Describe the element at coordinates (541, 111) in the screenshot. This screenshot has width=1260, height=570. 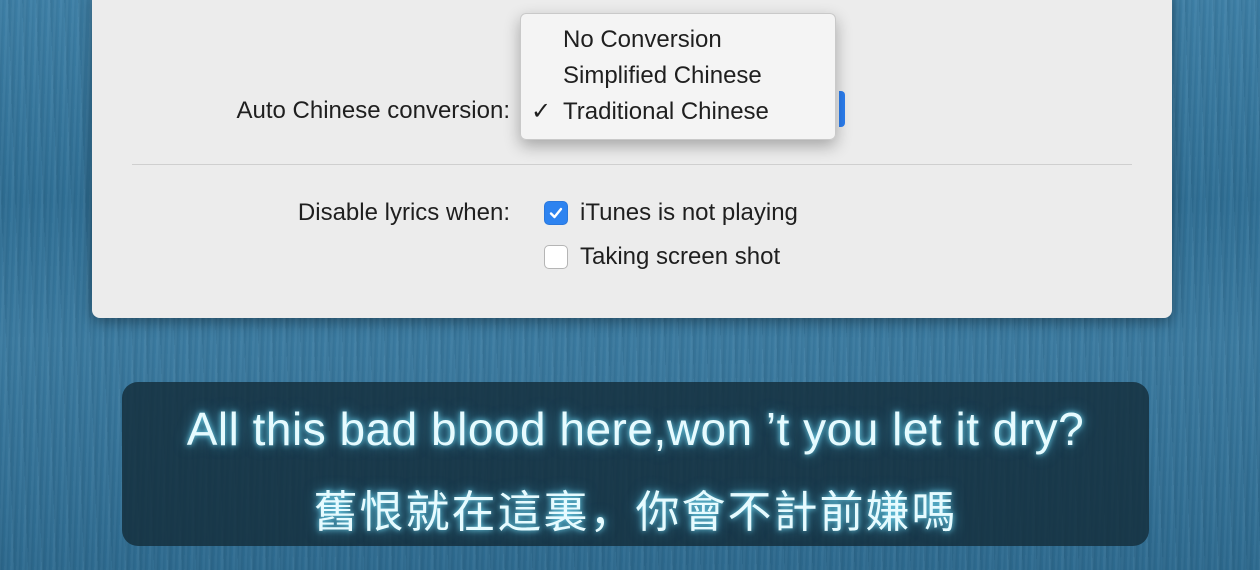
I see `checkmark-icon: ✓` at that location.